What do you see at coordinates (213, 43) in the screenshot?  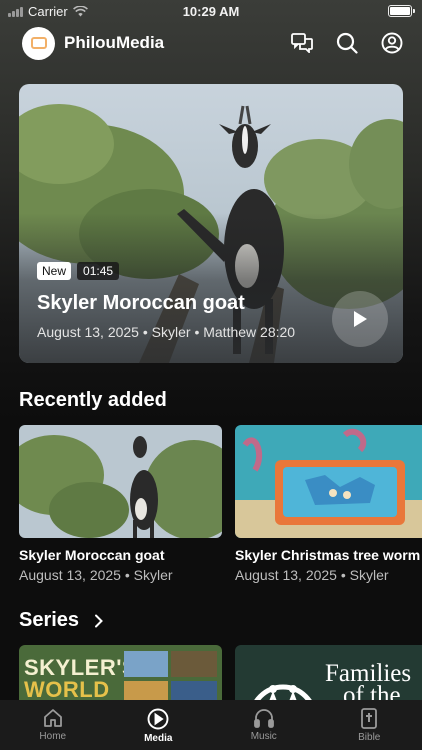 I see `app-header: PhilouMedia` at bounding box center [213, 43].